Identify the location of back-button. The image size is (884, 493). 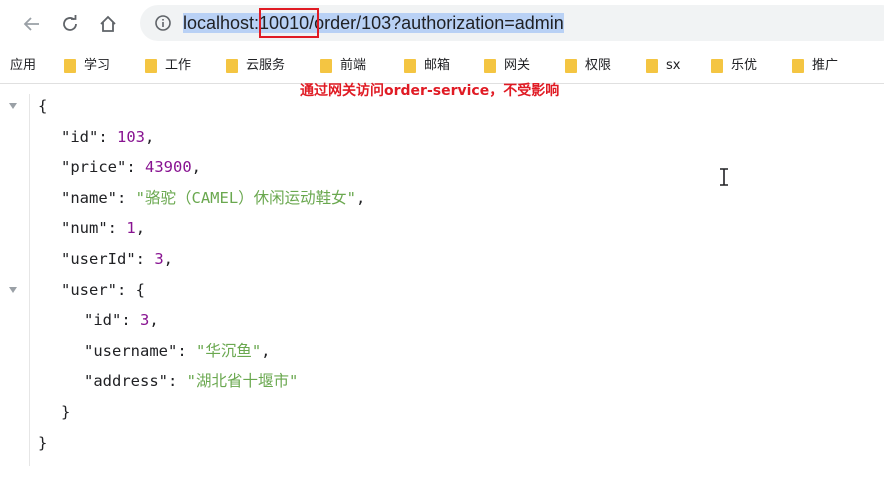
(32, 24).